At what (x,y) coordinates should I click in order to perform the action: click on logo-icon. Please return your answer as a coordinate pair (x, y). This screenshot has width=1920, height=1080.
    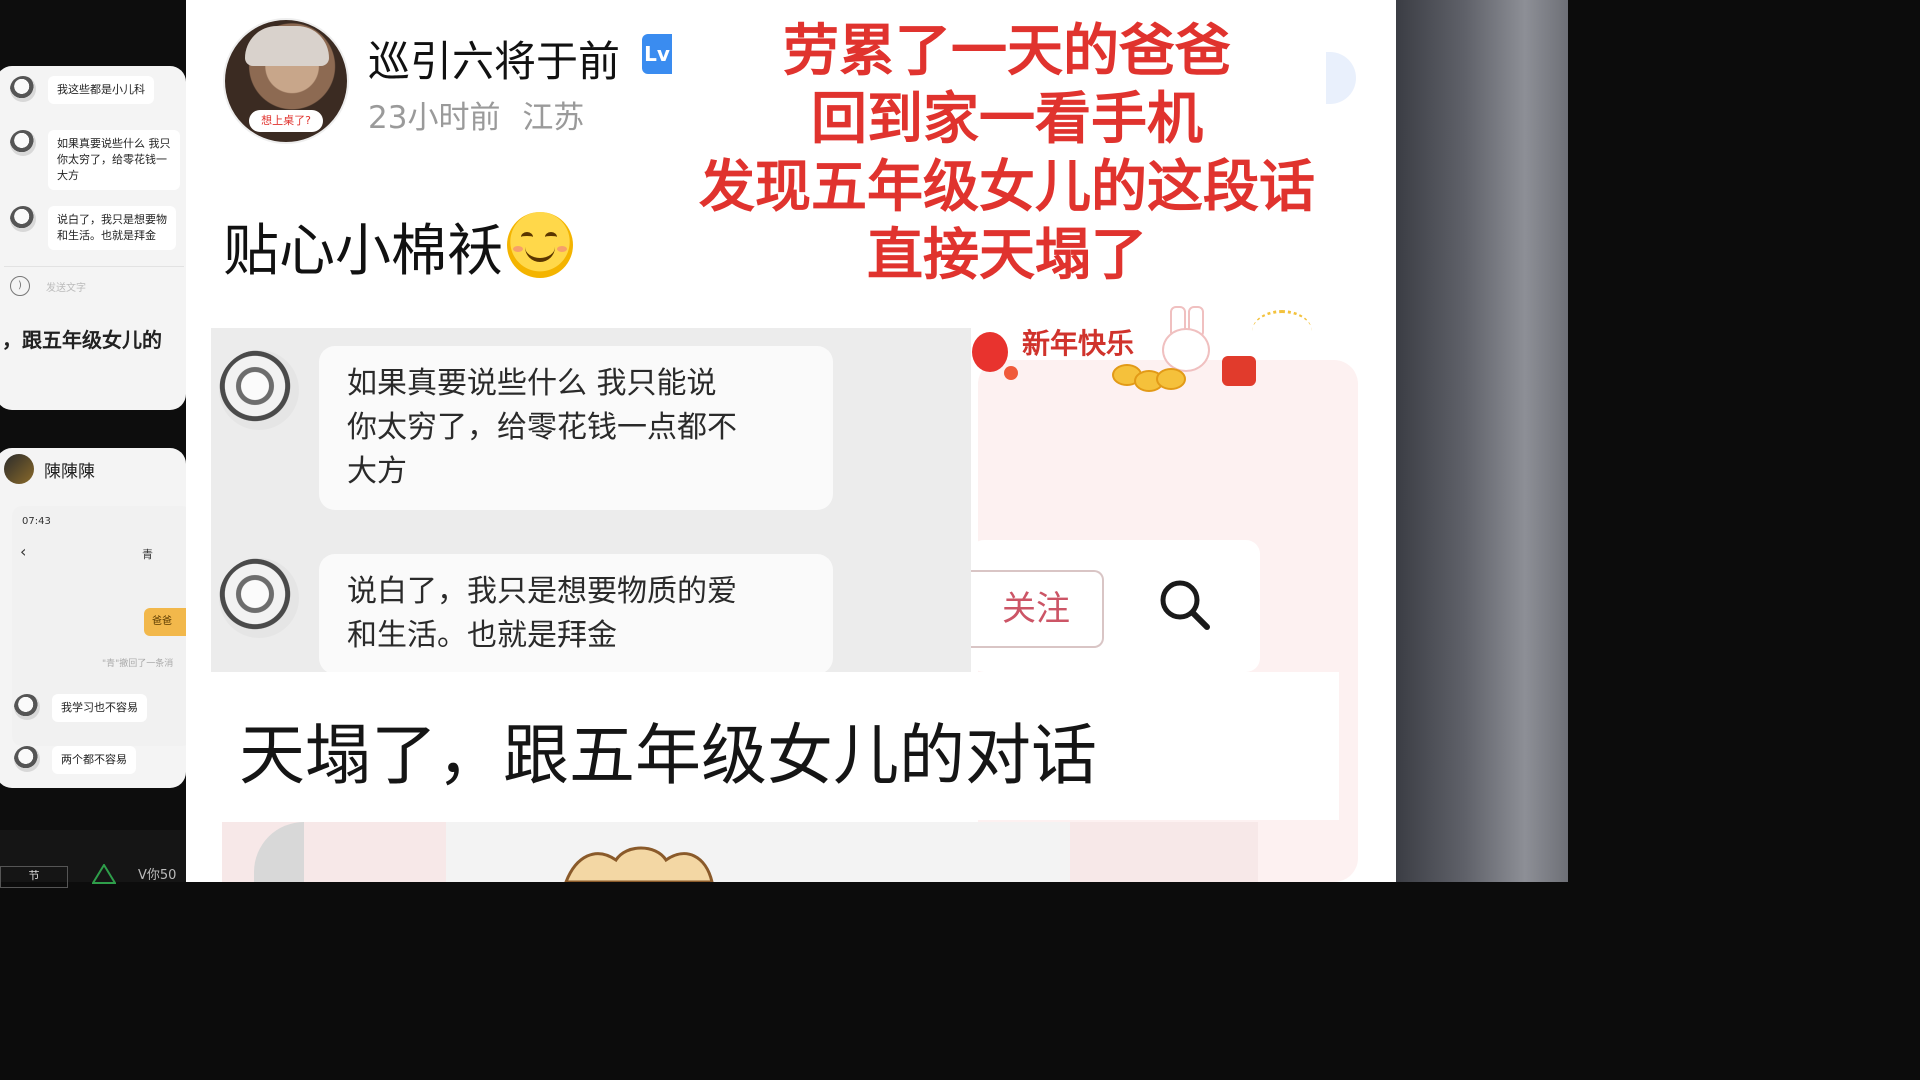
    Looking at the image, I should click on (104, 874).